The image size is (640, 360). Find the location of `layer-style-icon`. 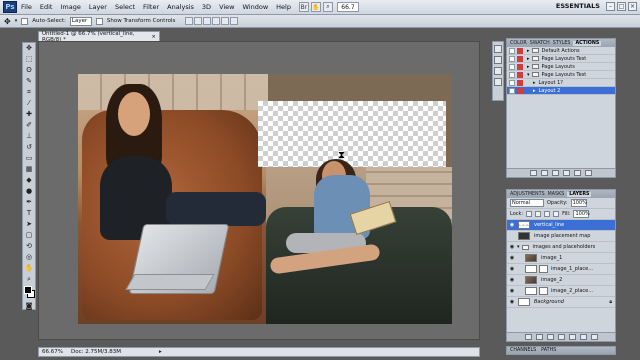

layer-style-icon is located at coordinates (539, 337).